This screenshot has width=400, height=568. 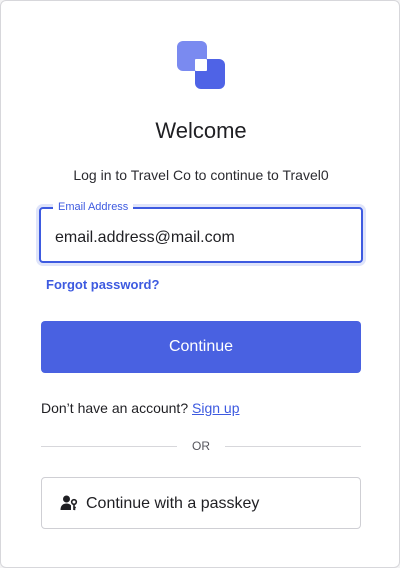 I want to click on passkey-button-label: Continue with a passkey, so click(x=173, y=503).